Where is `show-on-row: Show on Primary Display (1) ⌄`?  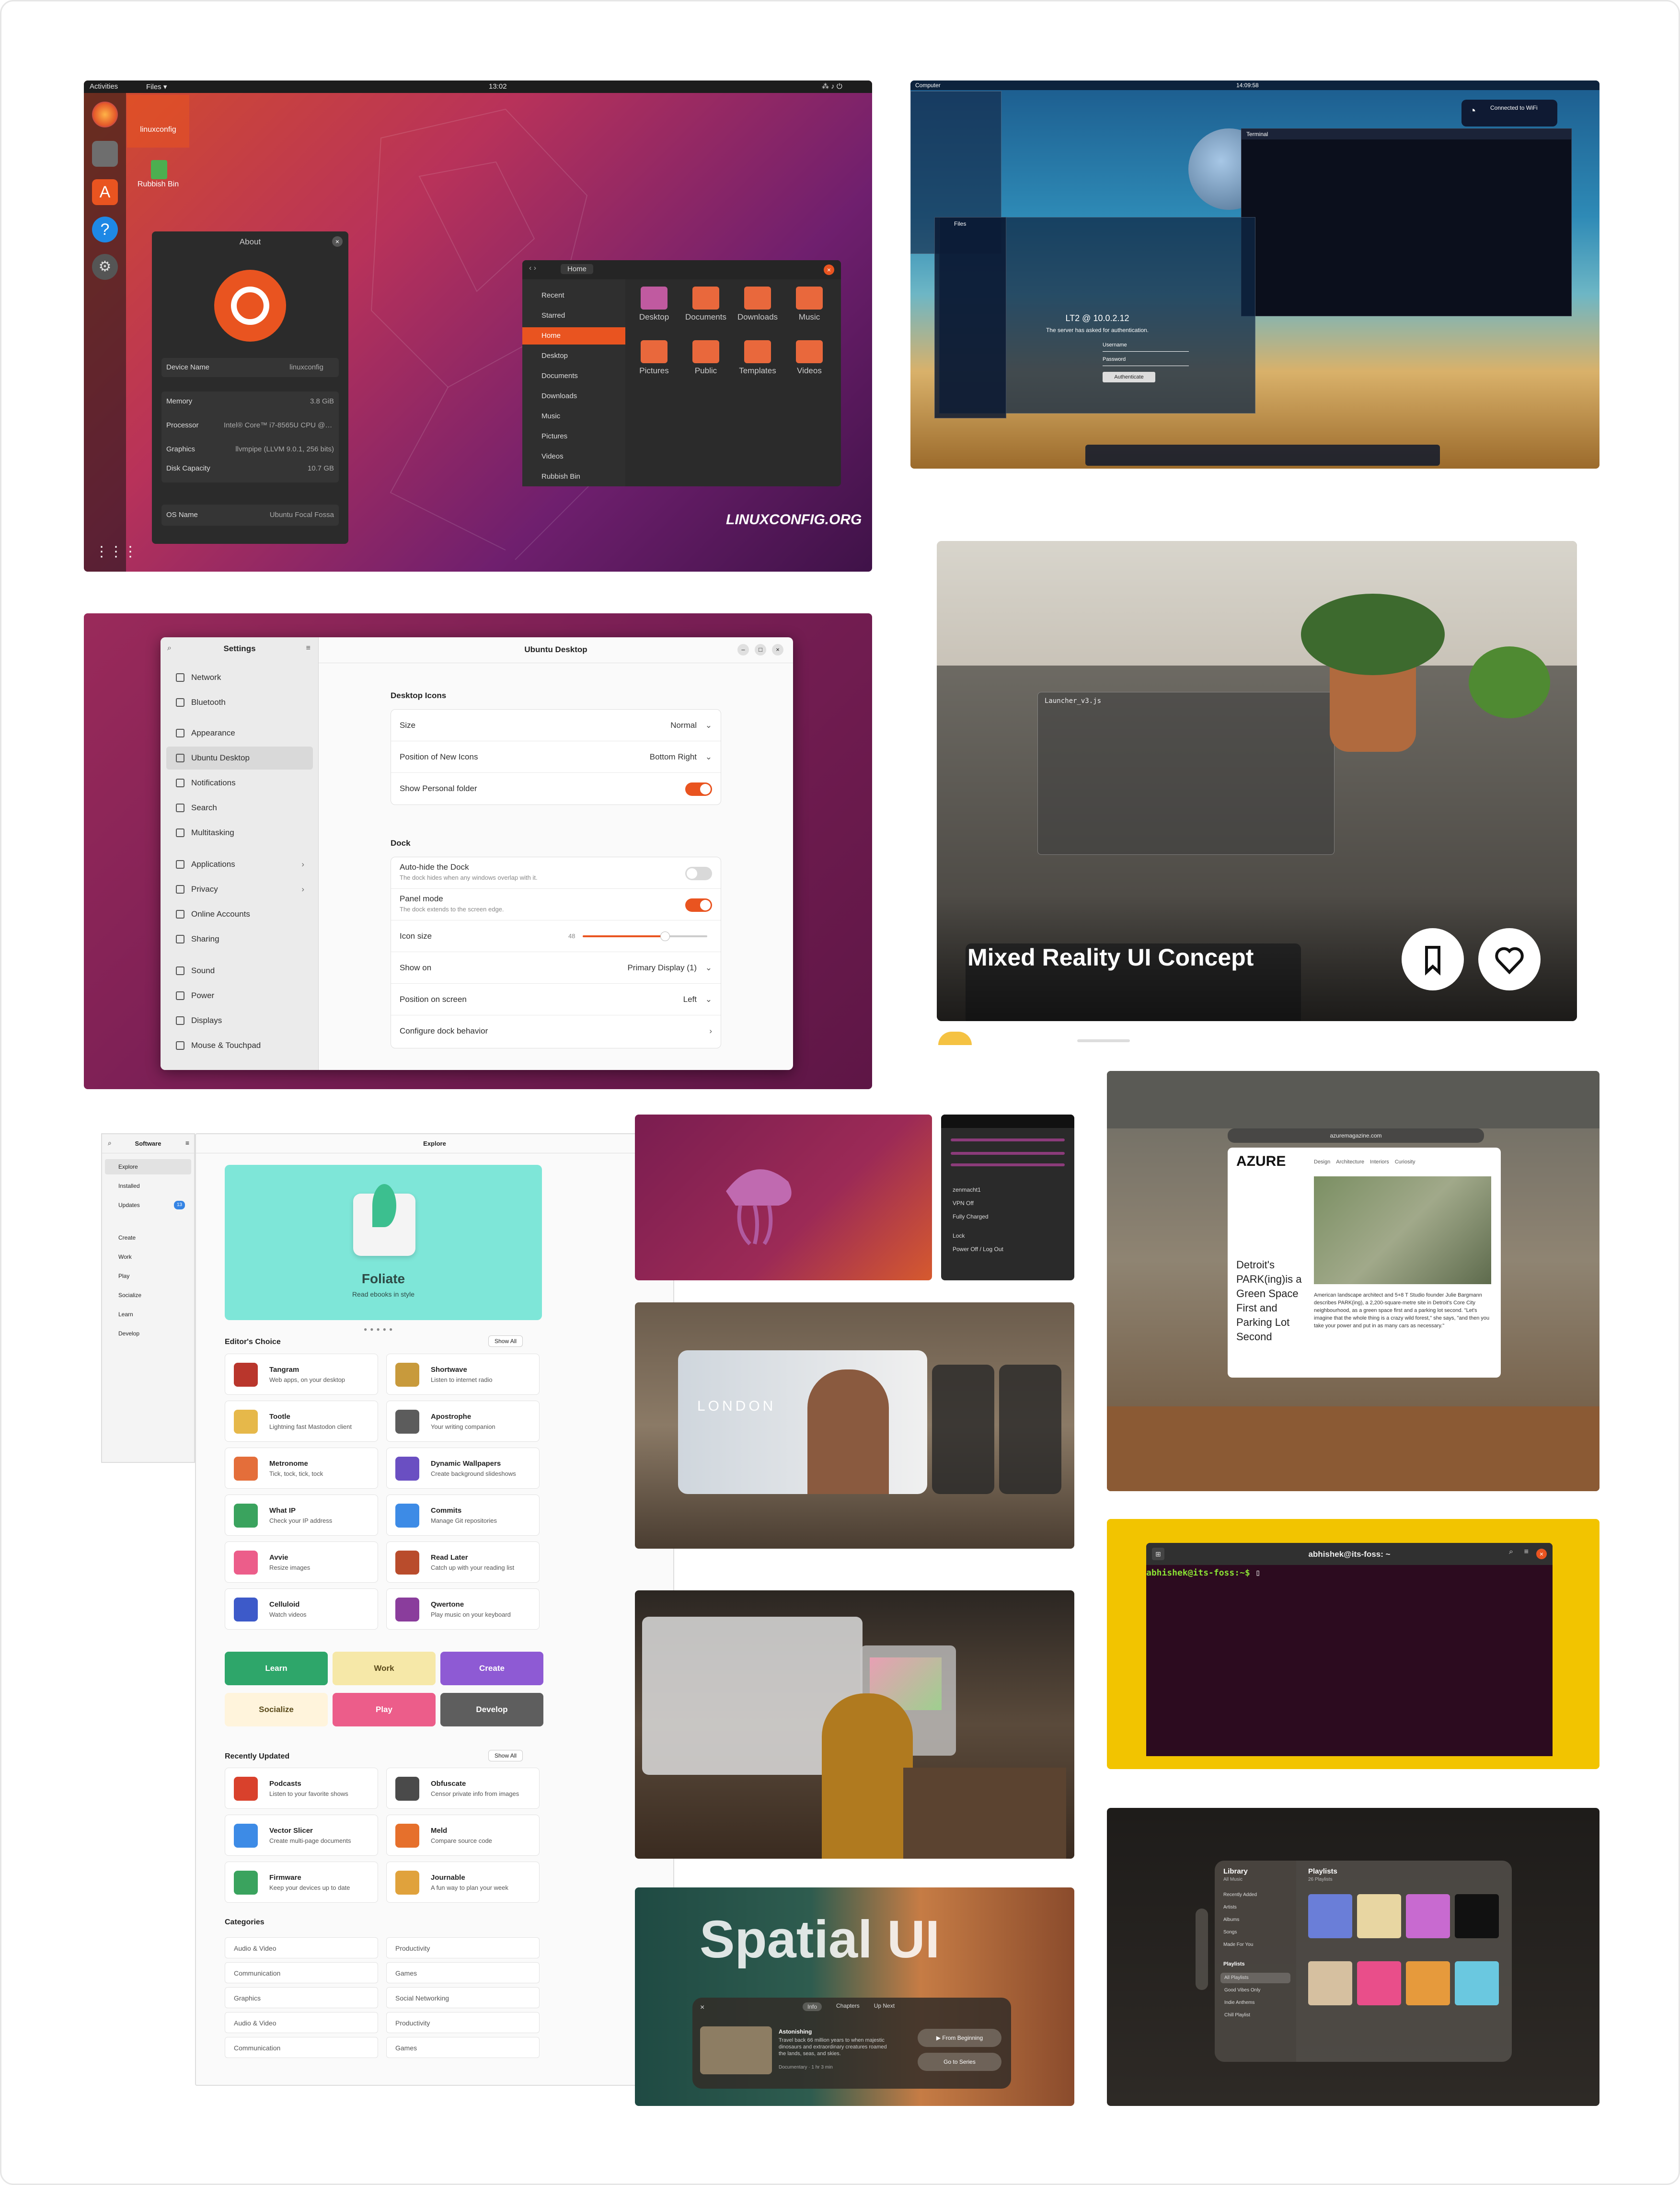
show-on-row: Show on Primary Display (1) ⌄ is located at coordinates (556, 968).